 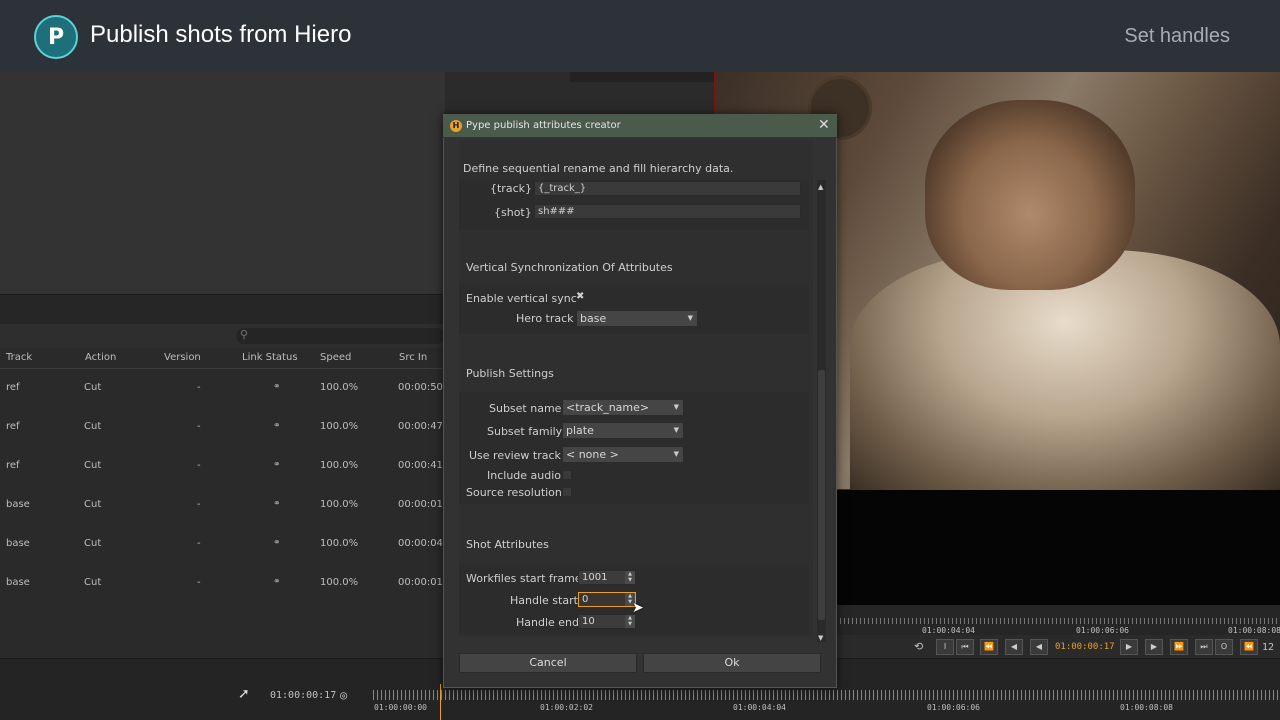 What do you see at coordinates (1204, 647) in the screenshot?
I see `go-end-button: ⏭` at bounding box center [1204, 647].